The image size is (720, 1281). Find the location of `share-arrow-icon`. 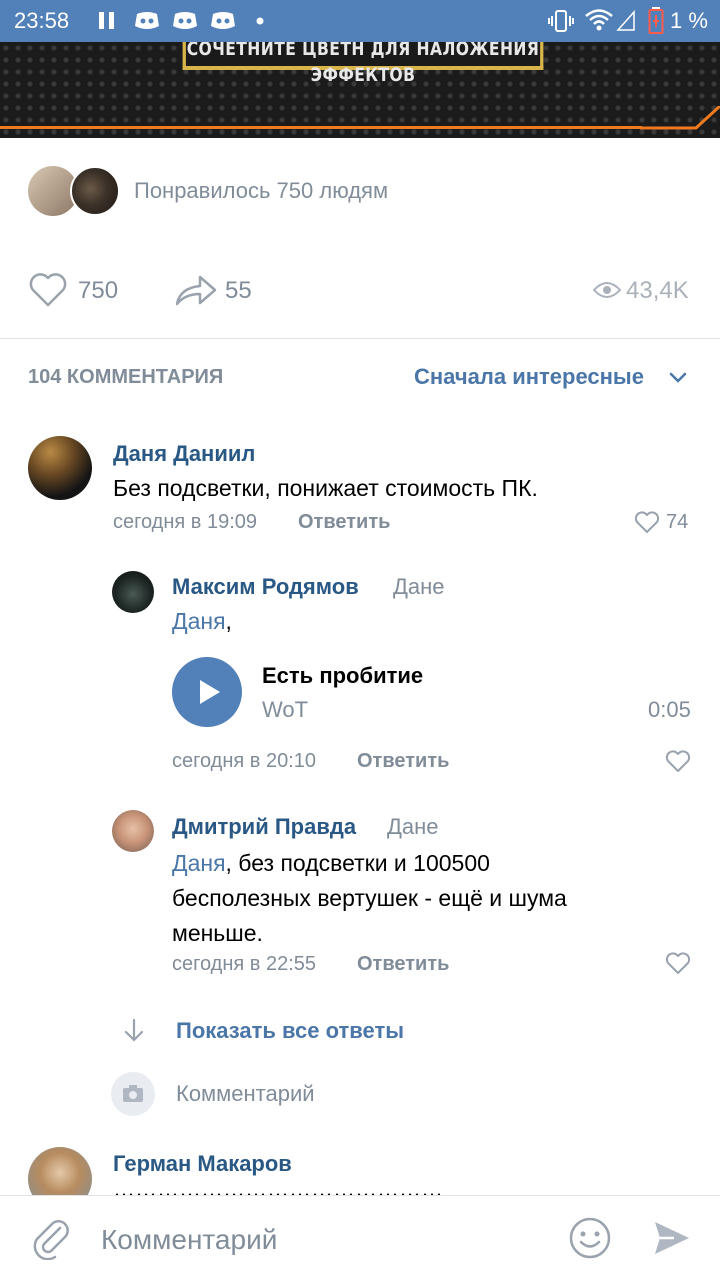

share-arrow-icon is located at coordinates (196, 290).